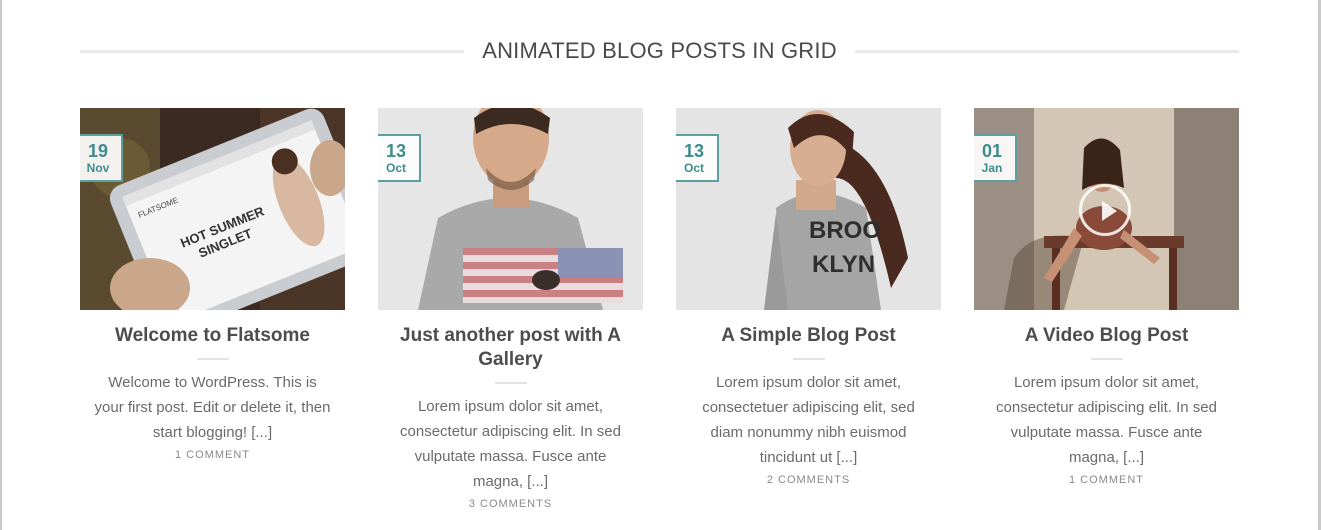 The image size is (1321, 530). I want to click on window-edge-left, so click(1, 265).